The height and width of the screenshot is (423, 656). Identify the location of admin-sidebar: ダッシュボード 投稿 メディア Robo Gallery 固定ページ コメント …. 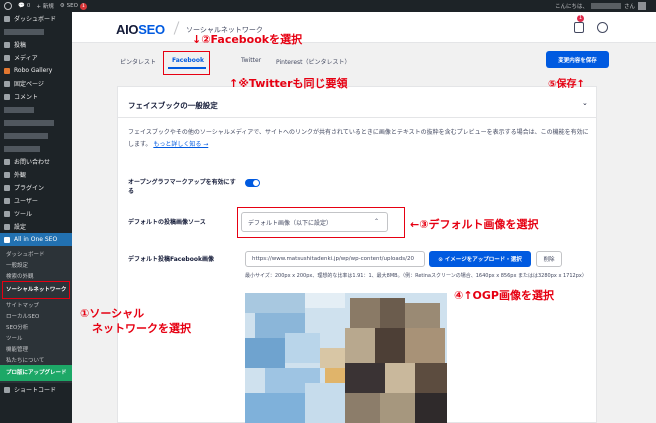
(36, 217).